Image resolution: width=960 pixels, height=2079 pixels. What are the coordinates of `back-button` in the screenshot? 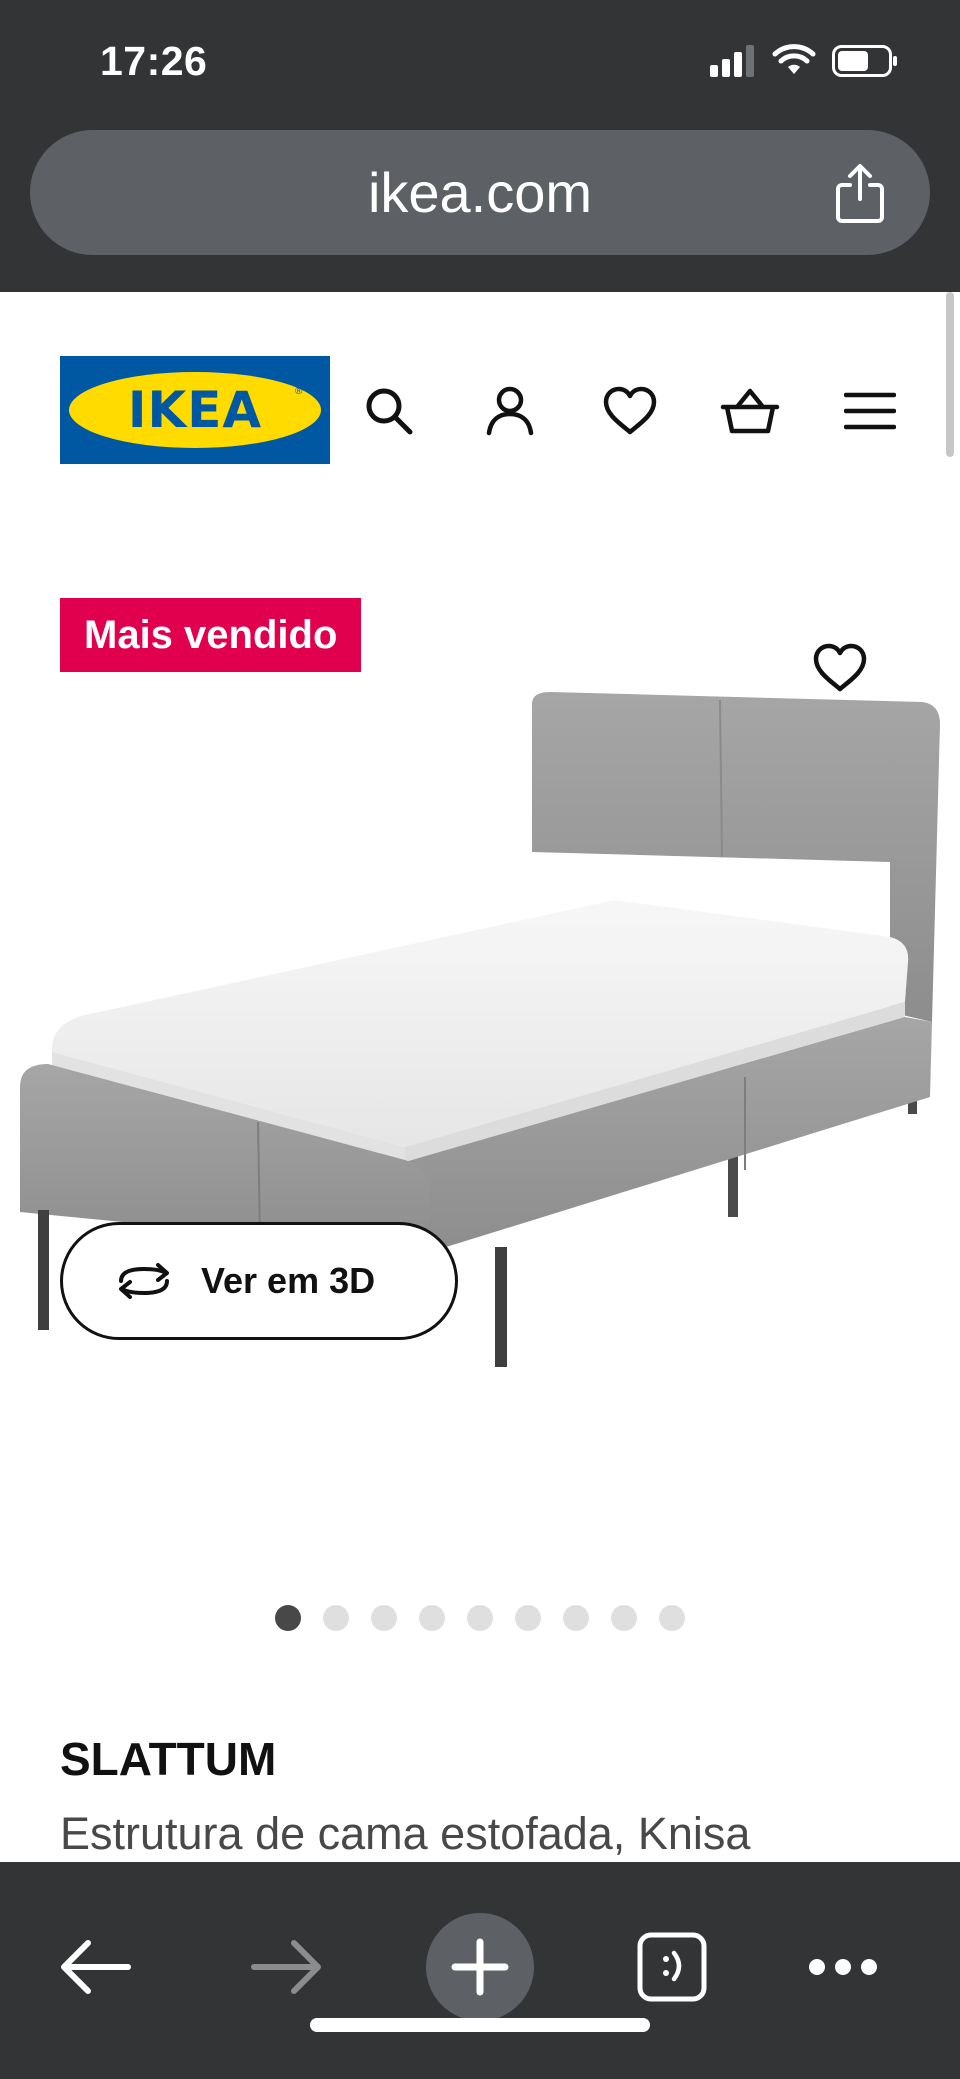 It's located at (95, 1967).